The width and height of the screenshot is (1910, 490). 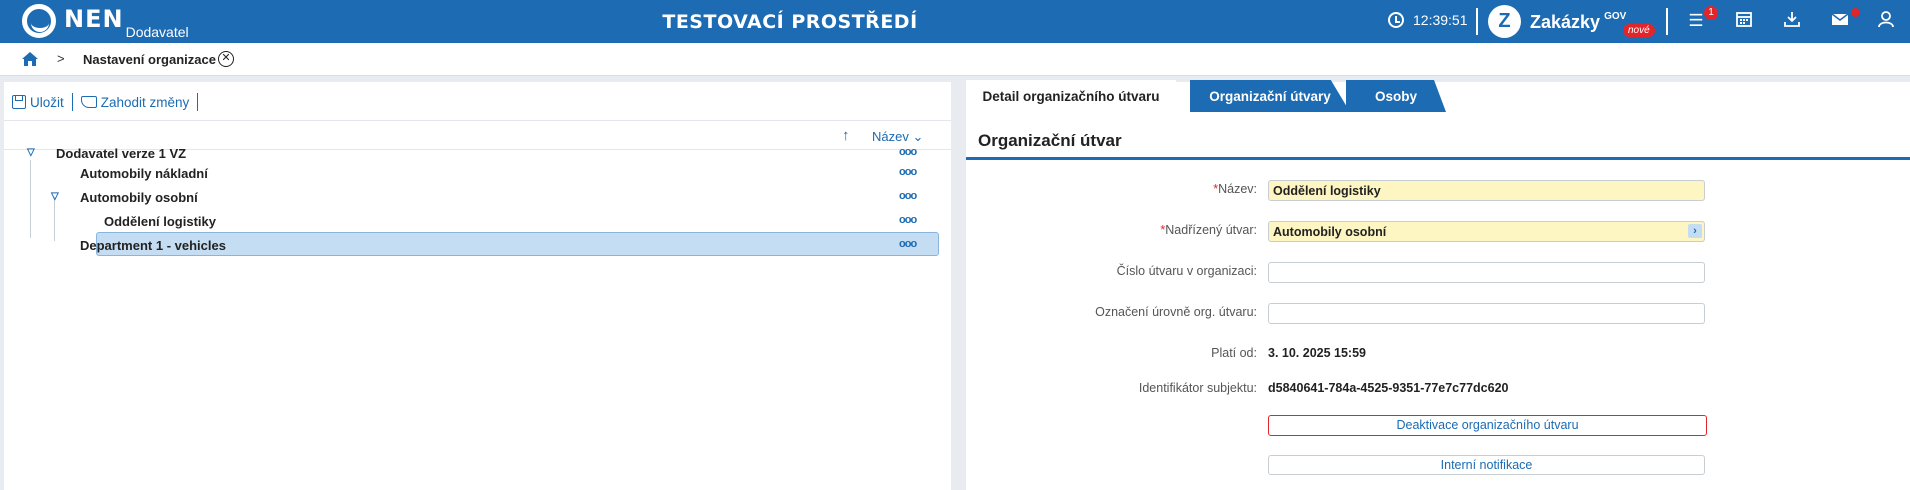 I want to click on section-title: Organizační útvar, so click(x=1050, y=140).